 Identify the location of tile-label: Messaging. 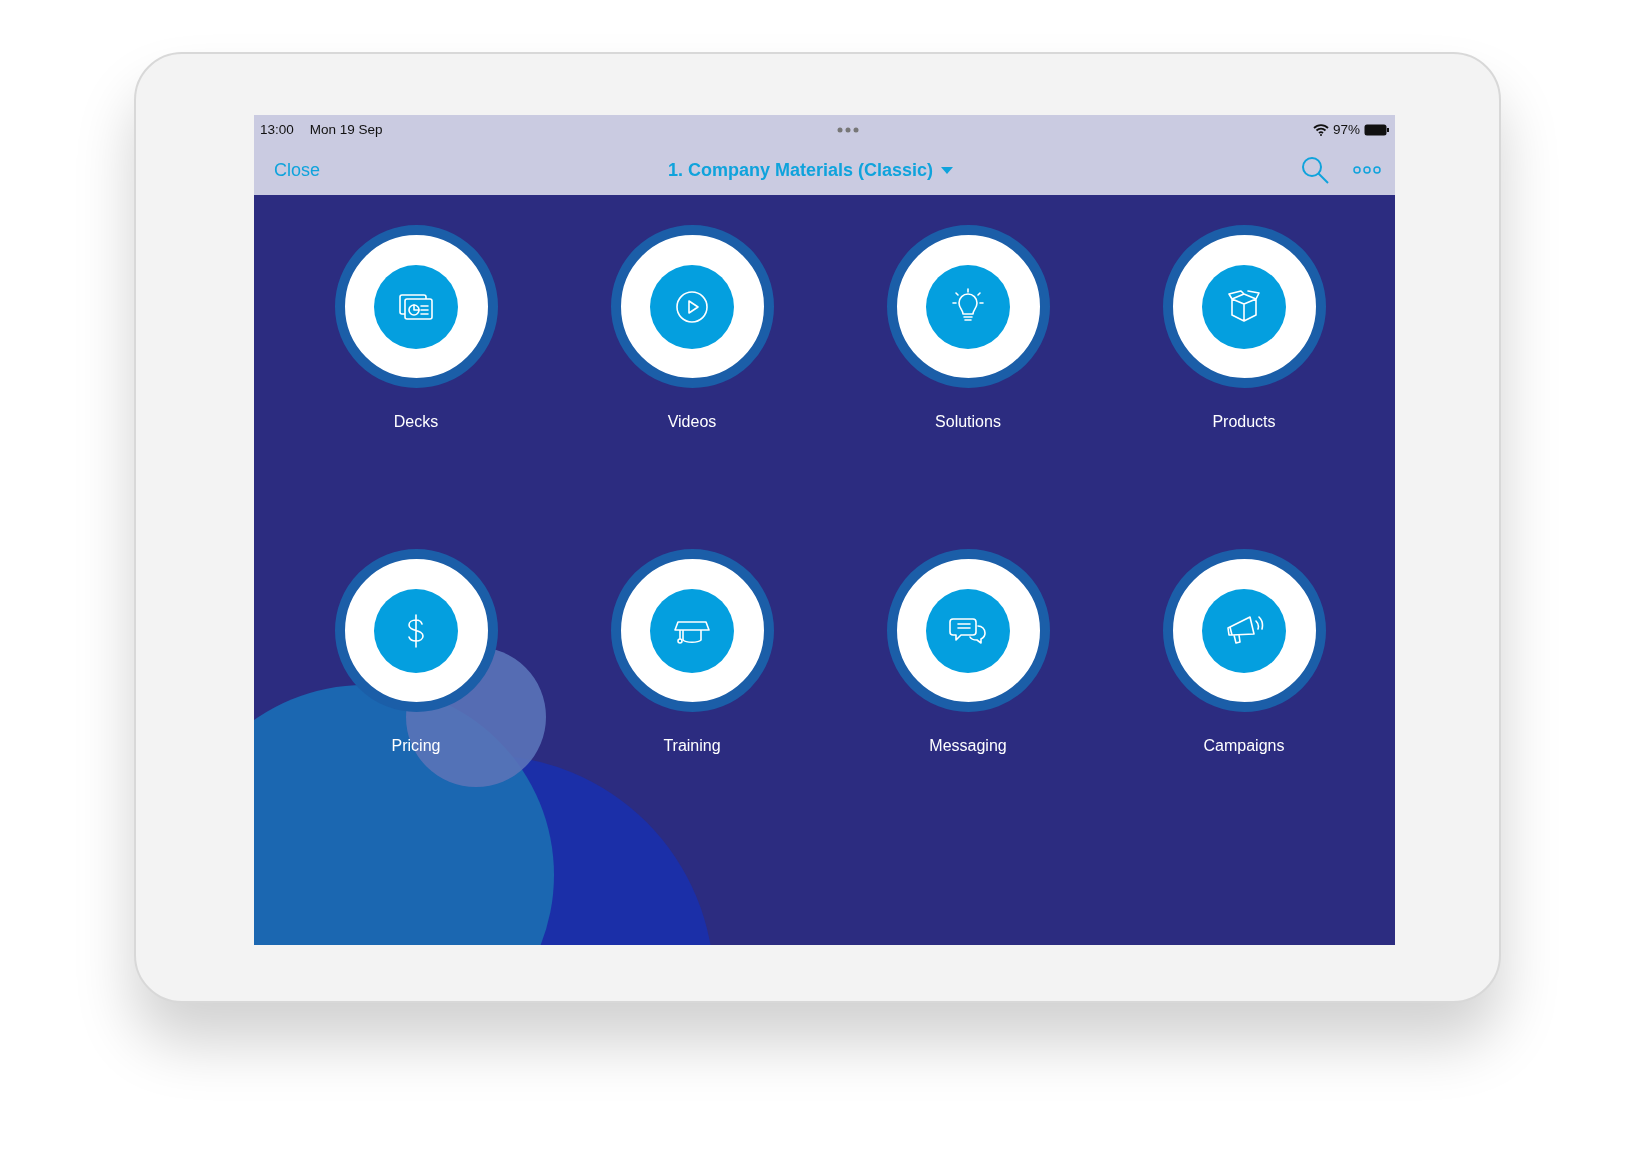
(968, 746).